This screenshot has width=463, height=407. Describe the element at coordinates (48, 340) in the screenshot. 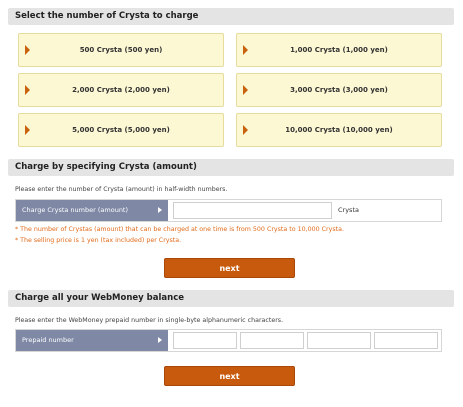

I see `prepaid-field-label-text: Prepaid number` at that location.